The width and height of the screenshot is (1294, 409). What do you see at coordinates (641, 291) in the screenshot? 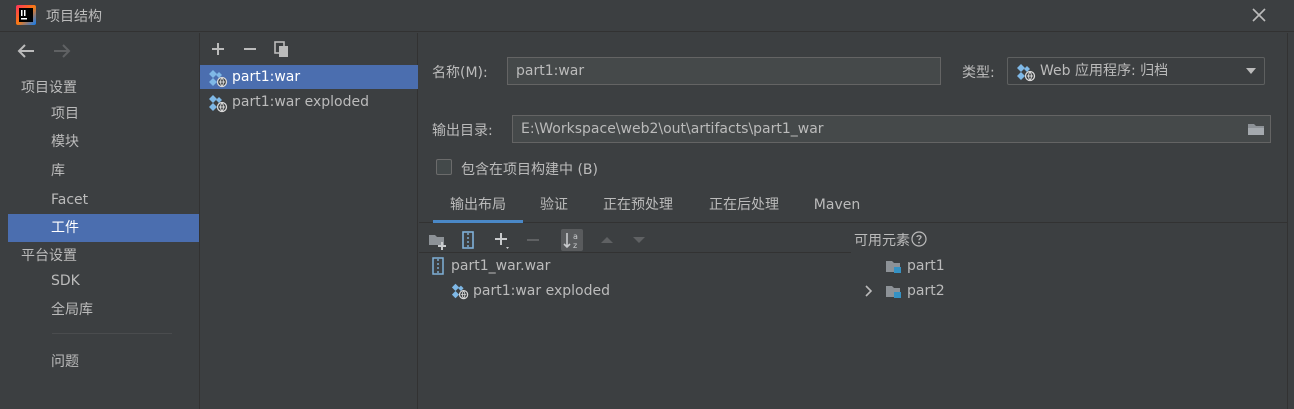
I see `tree-row-exploded-artifact: part1:war exploded` at bounding box center [641, 291].